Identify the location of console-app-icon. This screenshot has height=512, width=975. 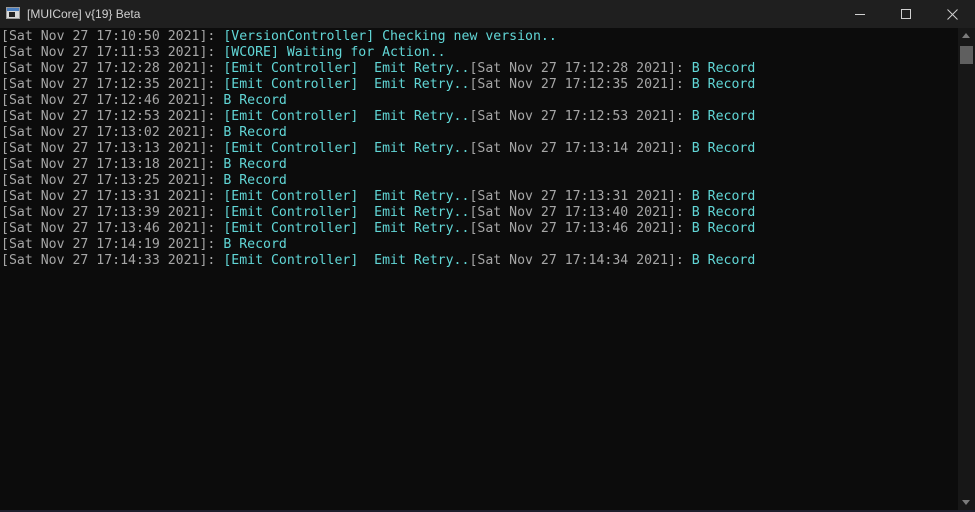
(13, 13).